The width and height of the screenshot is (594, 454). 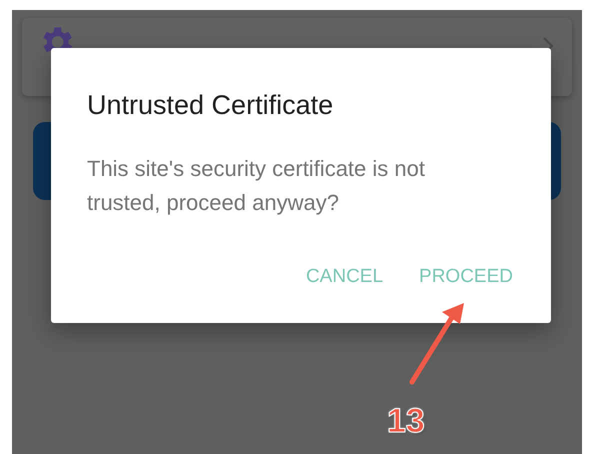 What do you see at coordinates (466, 276) in the screenshot?
I see `proceed-button: PROCEED` at bounding box center [466, 276].